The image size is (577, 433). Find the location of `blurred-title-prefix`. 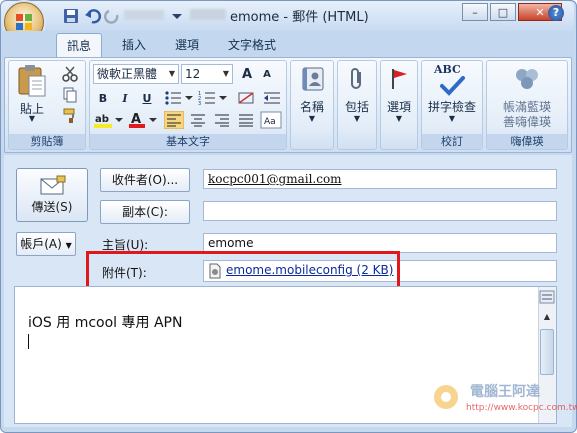

blurred-title-prefix is located at coordinates (208, 14).